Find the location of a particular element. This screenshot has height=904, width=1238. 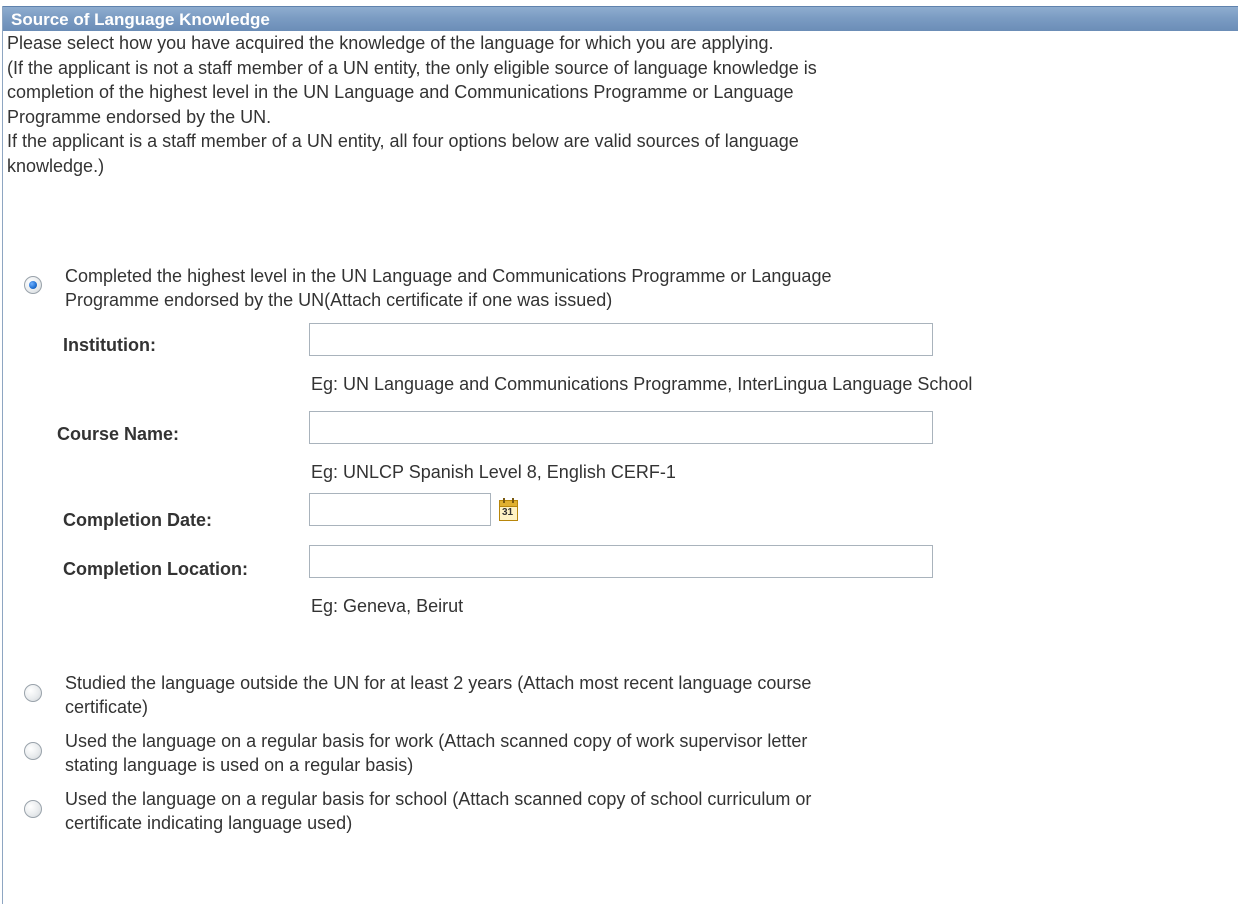

radio-used-for-school is located at coordinates (33, 809).